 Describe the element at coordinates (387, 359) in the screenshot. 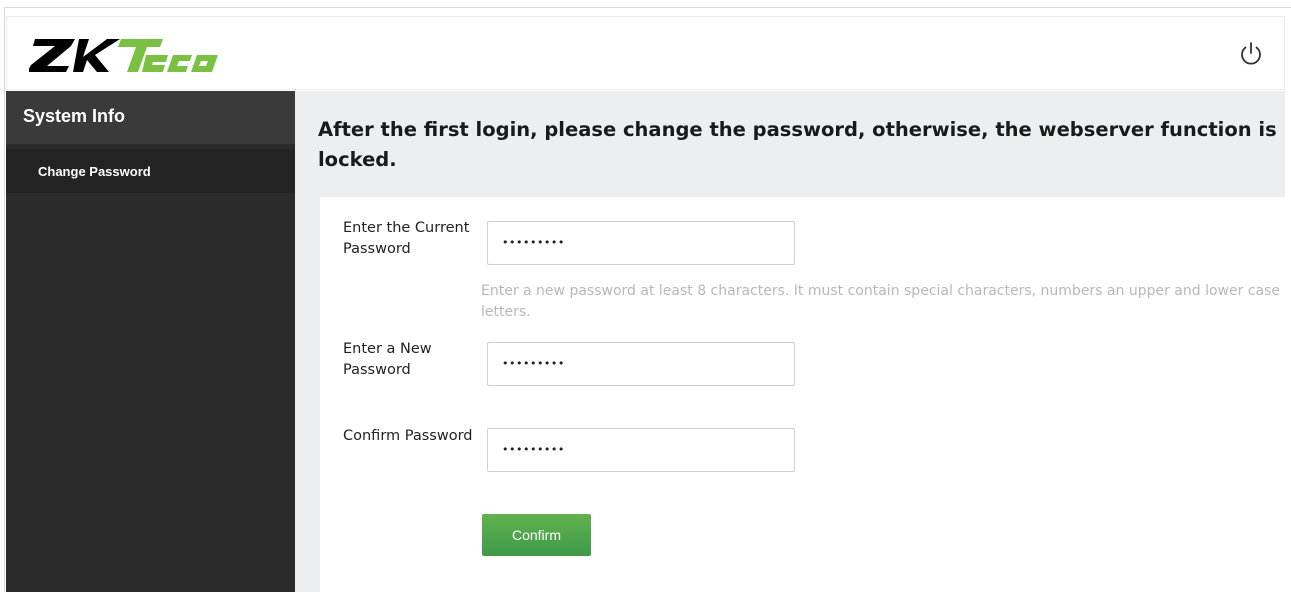

I see `new-password-label: Enter a New Password` at that location.